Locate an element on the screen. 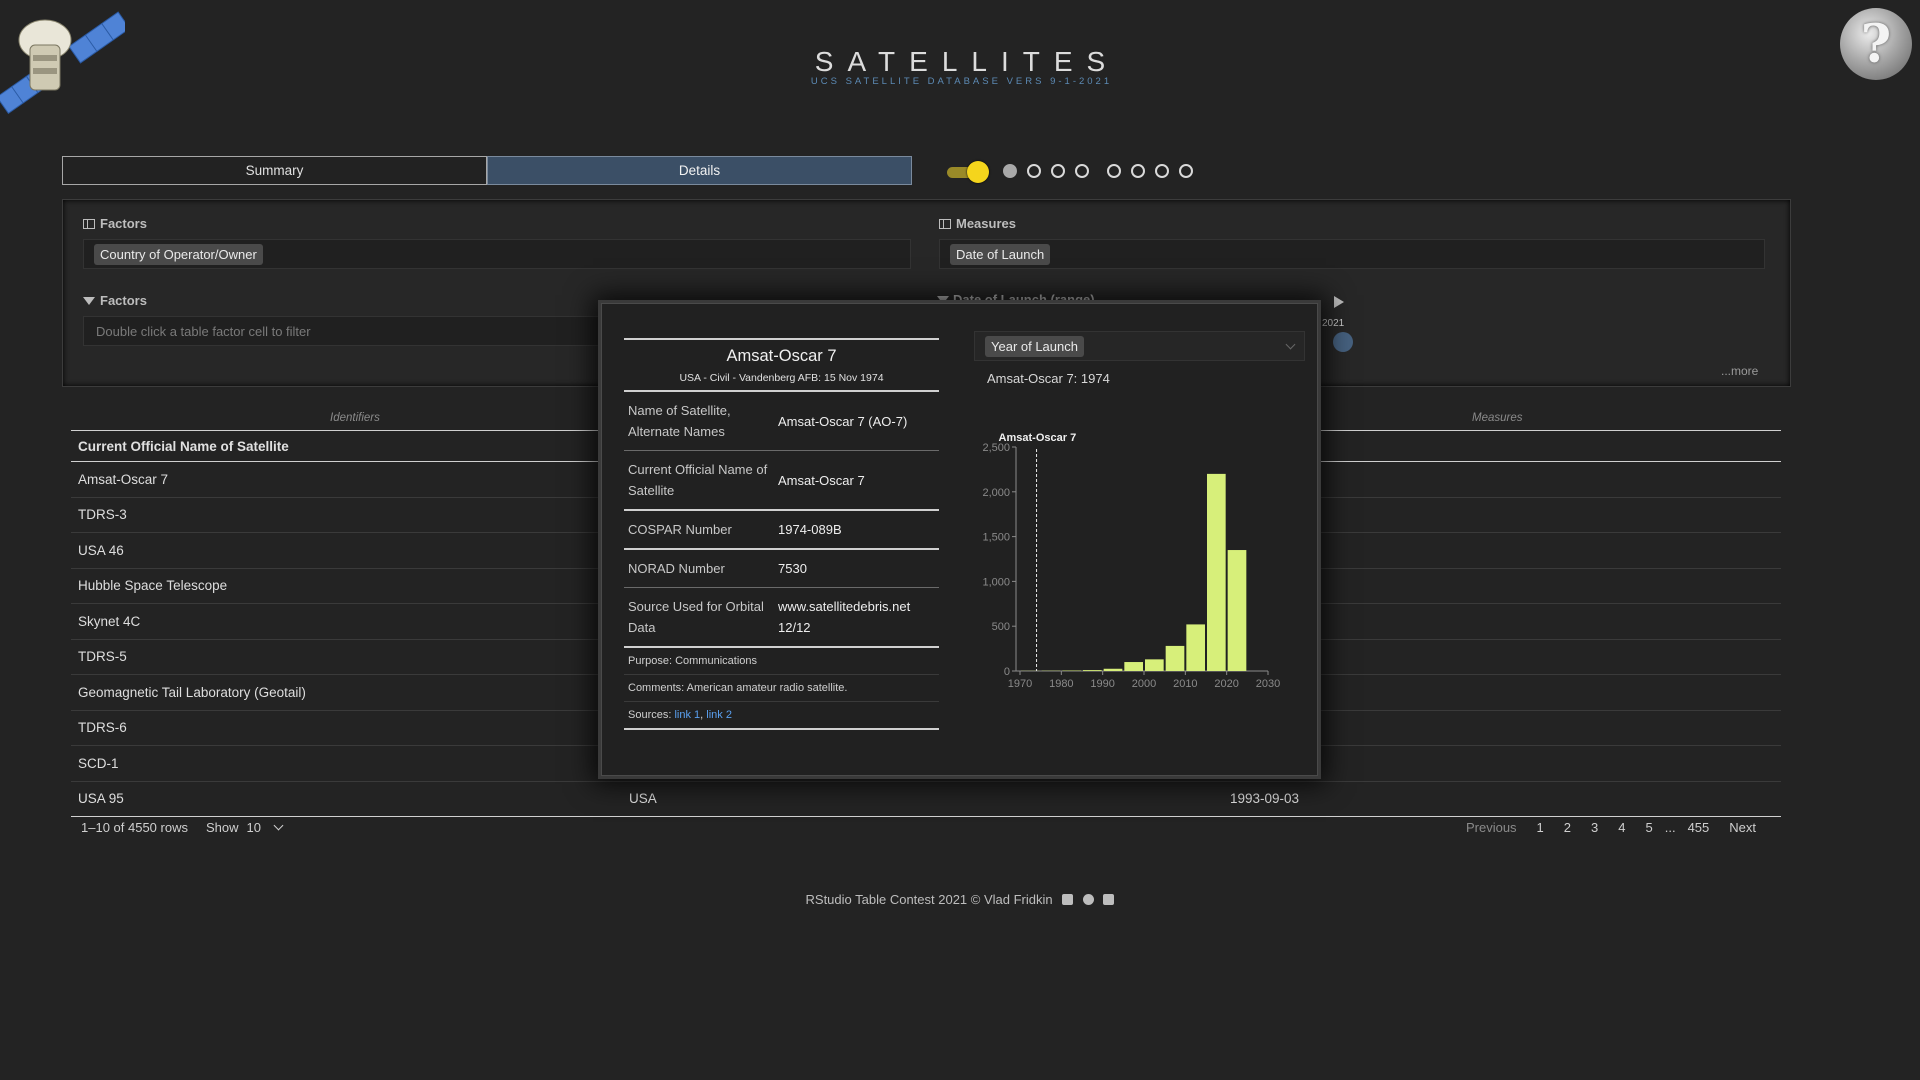 This screenshot has height=1080, width=1920. page-button: 455 is located at coordinates (1699, 827).